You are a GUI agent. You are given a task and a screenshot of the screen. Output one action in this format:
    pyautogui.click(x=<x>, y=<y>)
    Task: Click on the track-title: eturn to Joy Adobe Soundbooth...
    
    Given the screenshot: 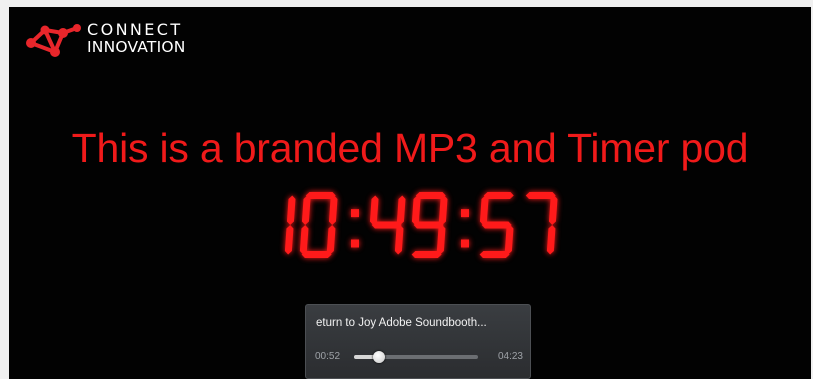 What is the action you would take?
    pyautogui.click(x=401, y=323)
    